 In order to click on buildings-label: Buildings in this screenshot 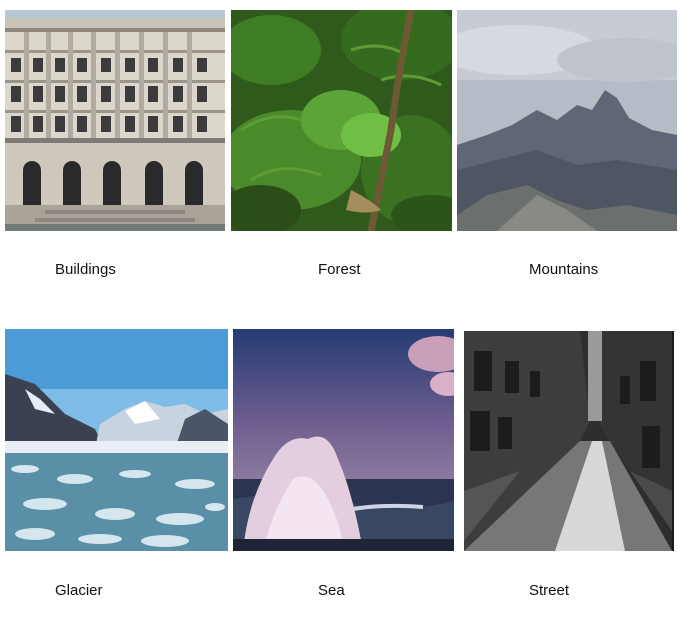, I will do `click(85, 269)`.